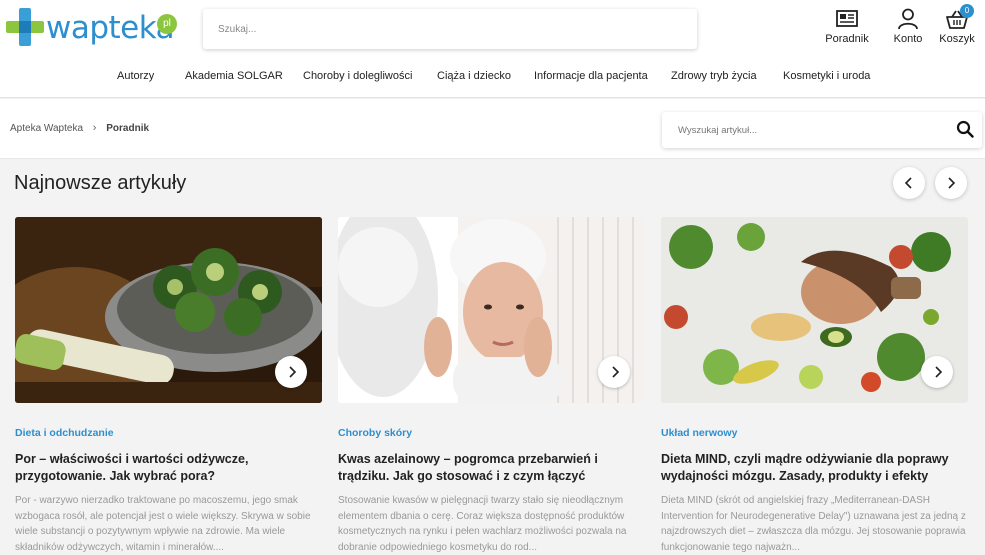 Image resolution: width=985 pixels, height=555 pixels. What do you see at coordinates (847, 28) in the screenshot?
I see `poradnik-button: Poradnik` at bounding box center [847, 28].